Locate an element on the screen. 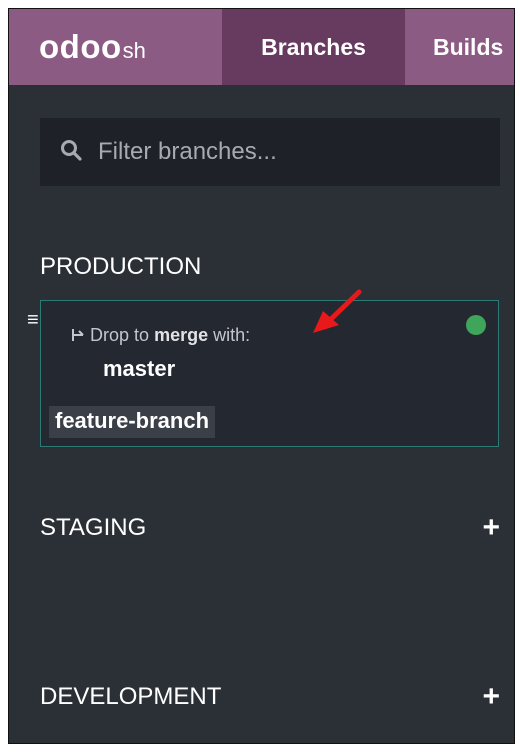 This screenshot has height=752, width=520. add-staging-button: + is located at coordinates (491, 528).